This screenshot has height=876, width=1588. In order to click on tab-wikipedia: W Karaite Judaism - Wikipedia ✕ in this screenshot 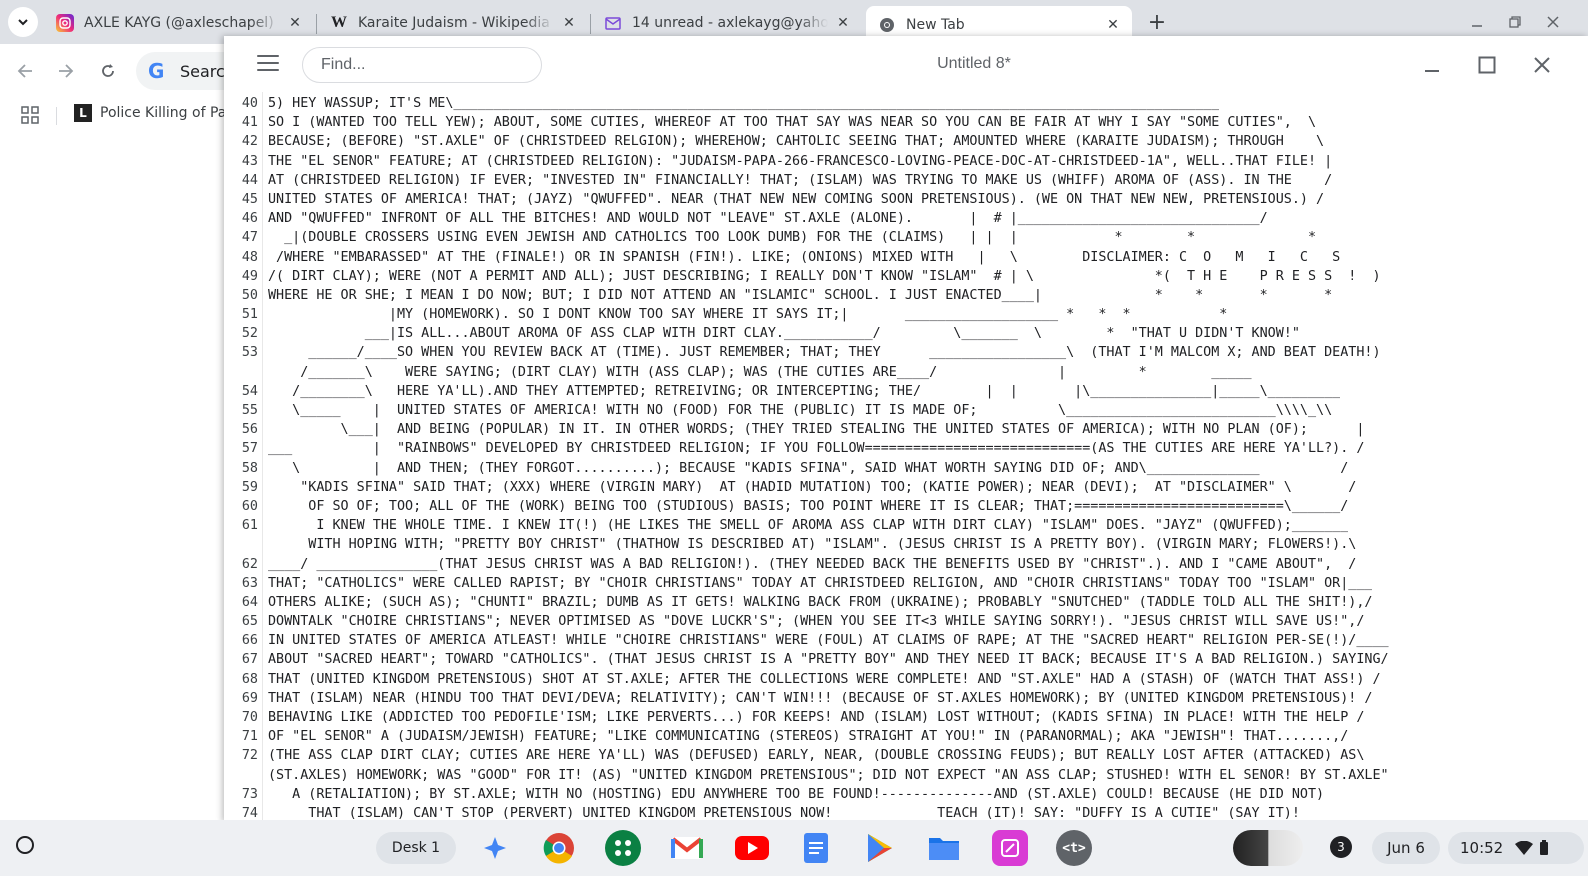, I will do `click(453, 23)`.